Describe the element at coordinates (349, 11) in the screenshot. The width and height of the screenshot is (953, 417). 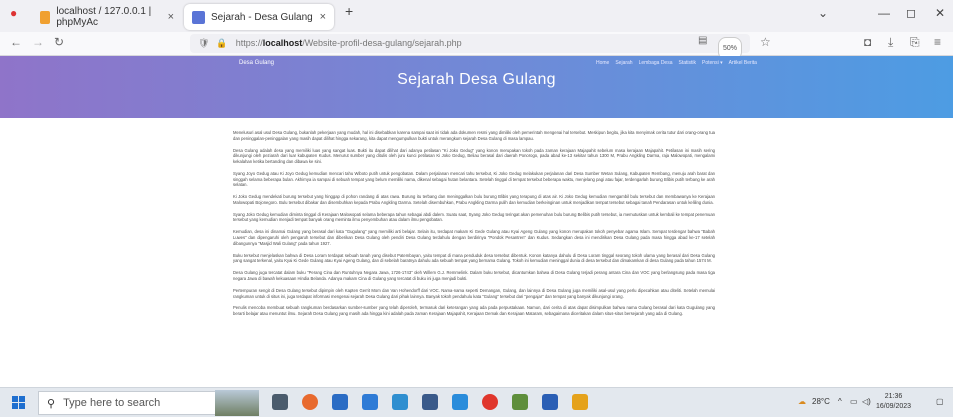
I see `new-tab-button: +` at that location.